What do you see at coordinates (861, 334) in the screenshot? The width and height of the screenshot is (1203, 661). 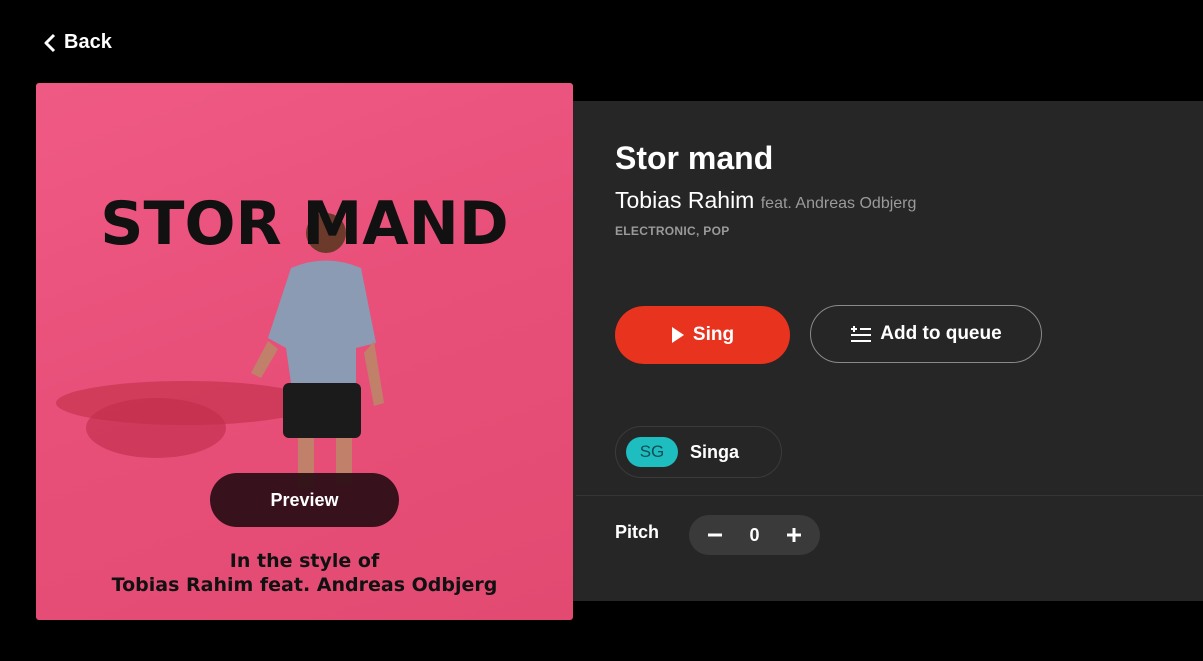 I see `queue-list-icon` at bounding box center [861, 334].